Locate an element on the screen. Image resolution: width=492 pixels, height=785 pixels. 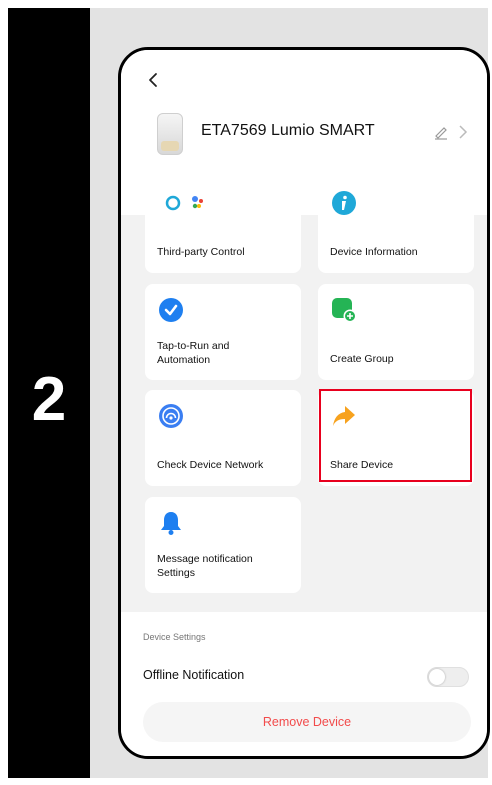
device-thumbnail is located at coordinates (170, 134).